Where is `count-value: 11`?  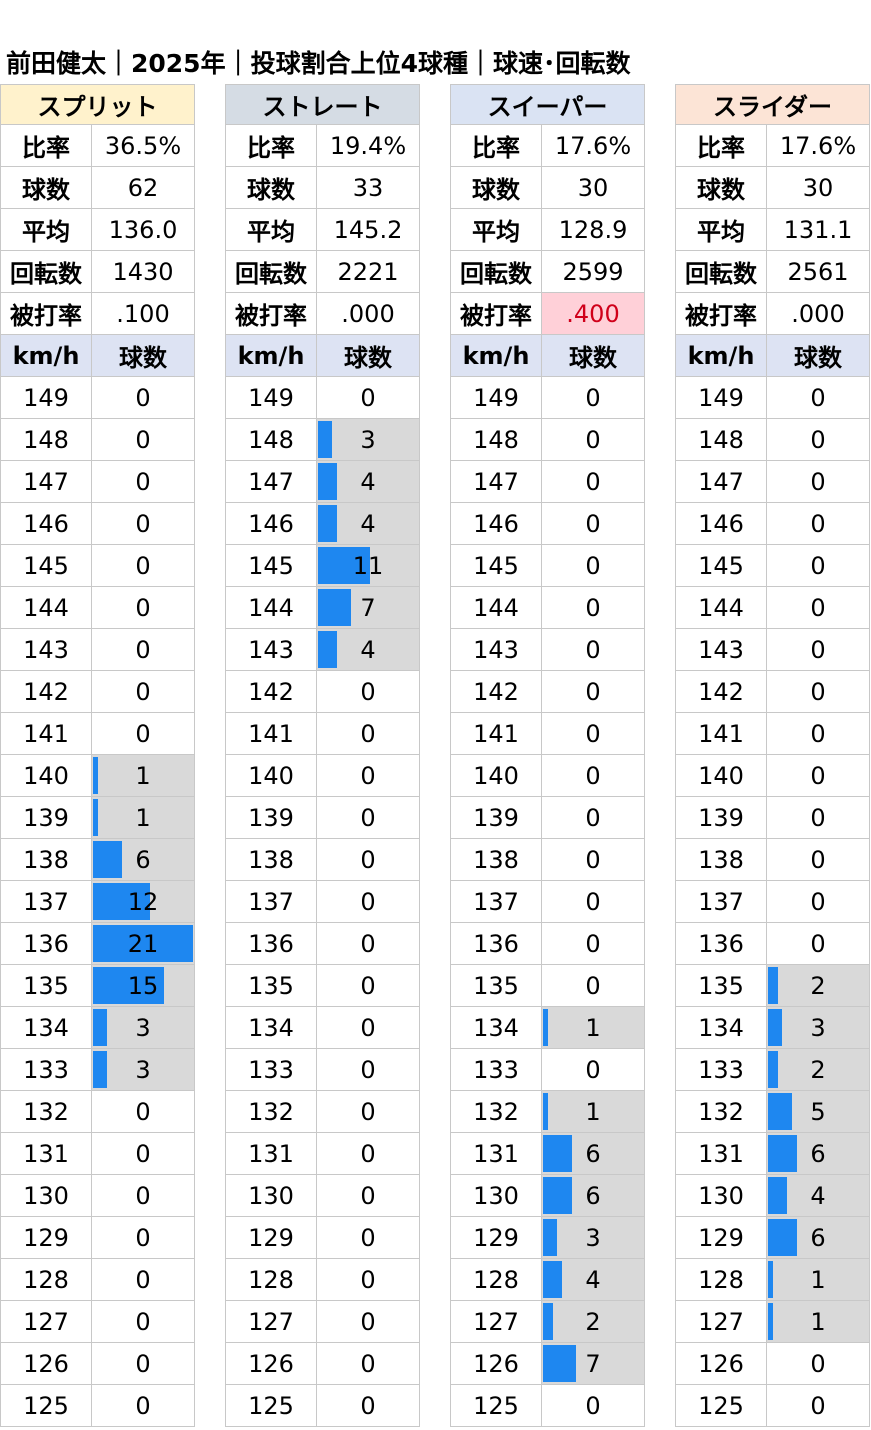 count-value: 11 is located at coordinates (368, 565).